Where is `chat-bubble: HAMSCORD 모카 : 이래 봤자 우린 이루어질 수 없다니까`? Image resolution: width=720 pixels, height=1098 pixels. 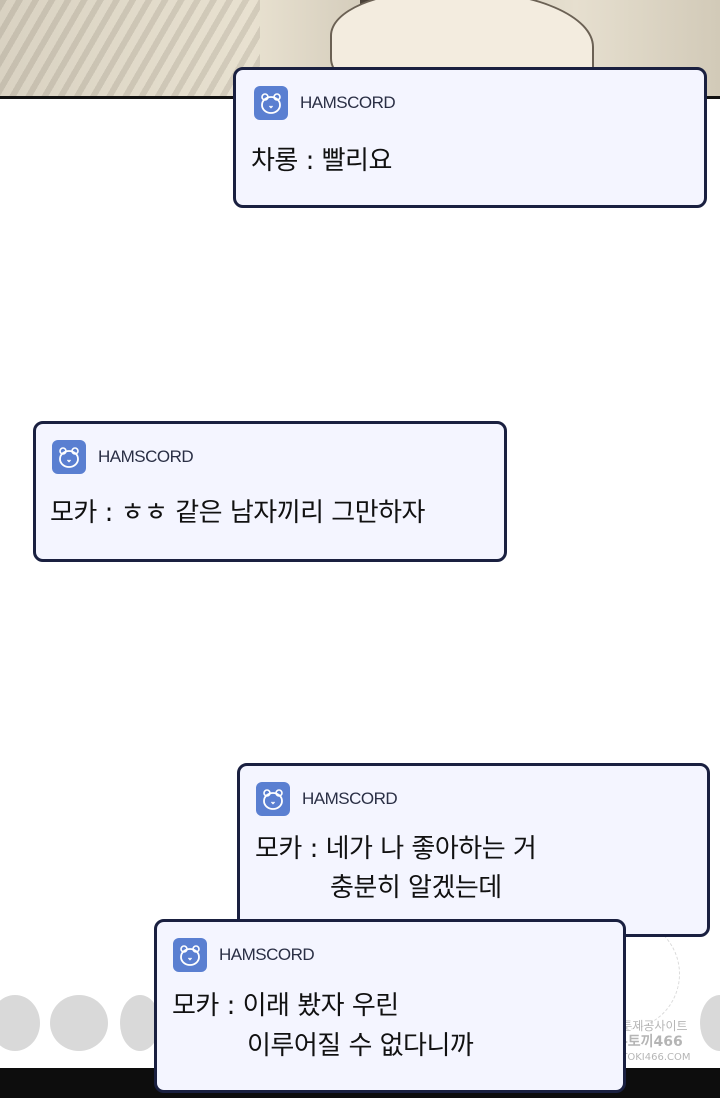
chat-bubble: HAMSCORD 모카 : 이래 봤자 우린 이루어질 수 없다니까 is located at coordinates (390, 1006).